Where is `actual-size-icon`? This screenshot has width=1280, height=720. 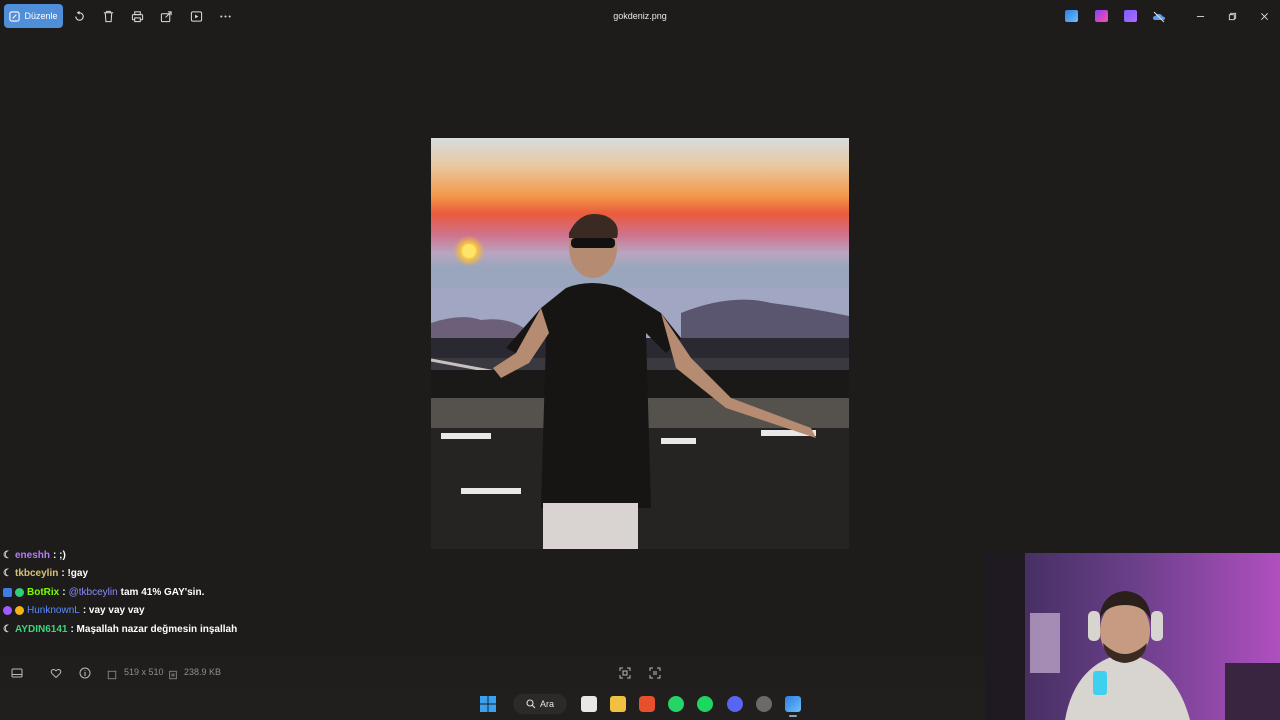
actual-size-icon is located at coordinates (655, 672).